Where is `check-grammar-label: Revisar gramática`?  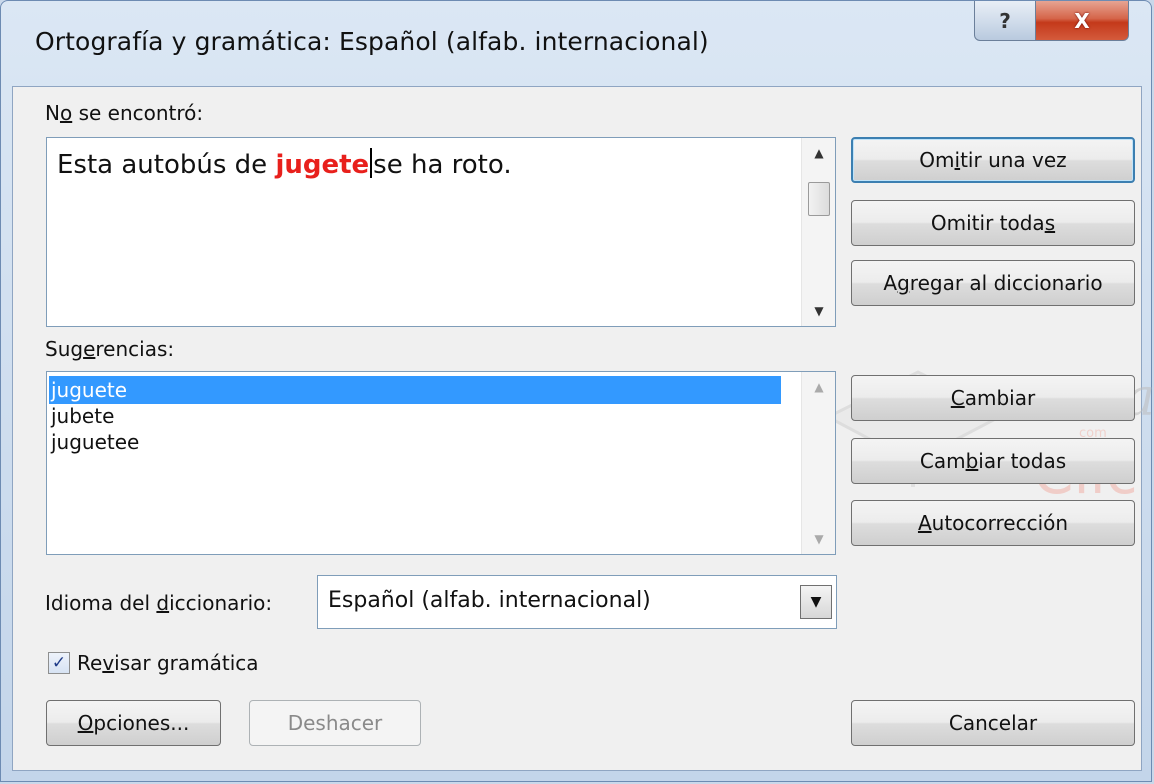 check-grammar-label: Revisar gramática is located at coordinates (168, 663).